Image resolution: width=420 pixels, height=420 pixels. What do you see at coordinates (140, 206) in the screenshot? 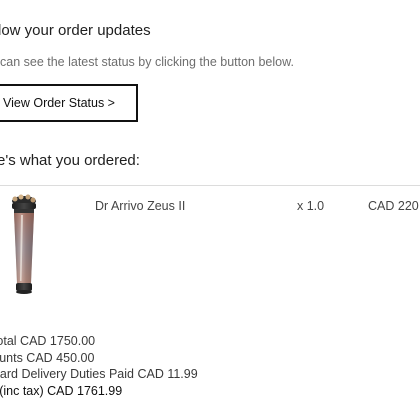
I see `product-name: Dr Arrivo Zeus II` at bounding box center [140, 206].